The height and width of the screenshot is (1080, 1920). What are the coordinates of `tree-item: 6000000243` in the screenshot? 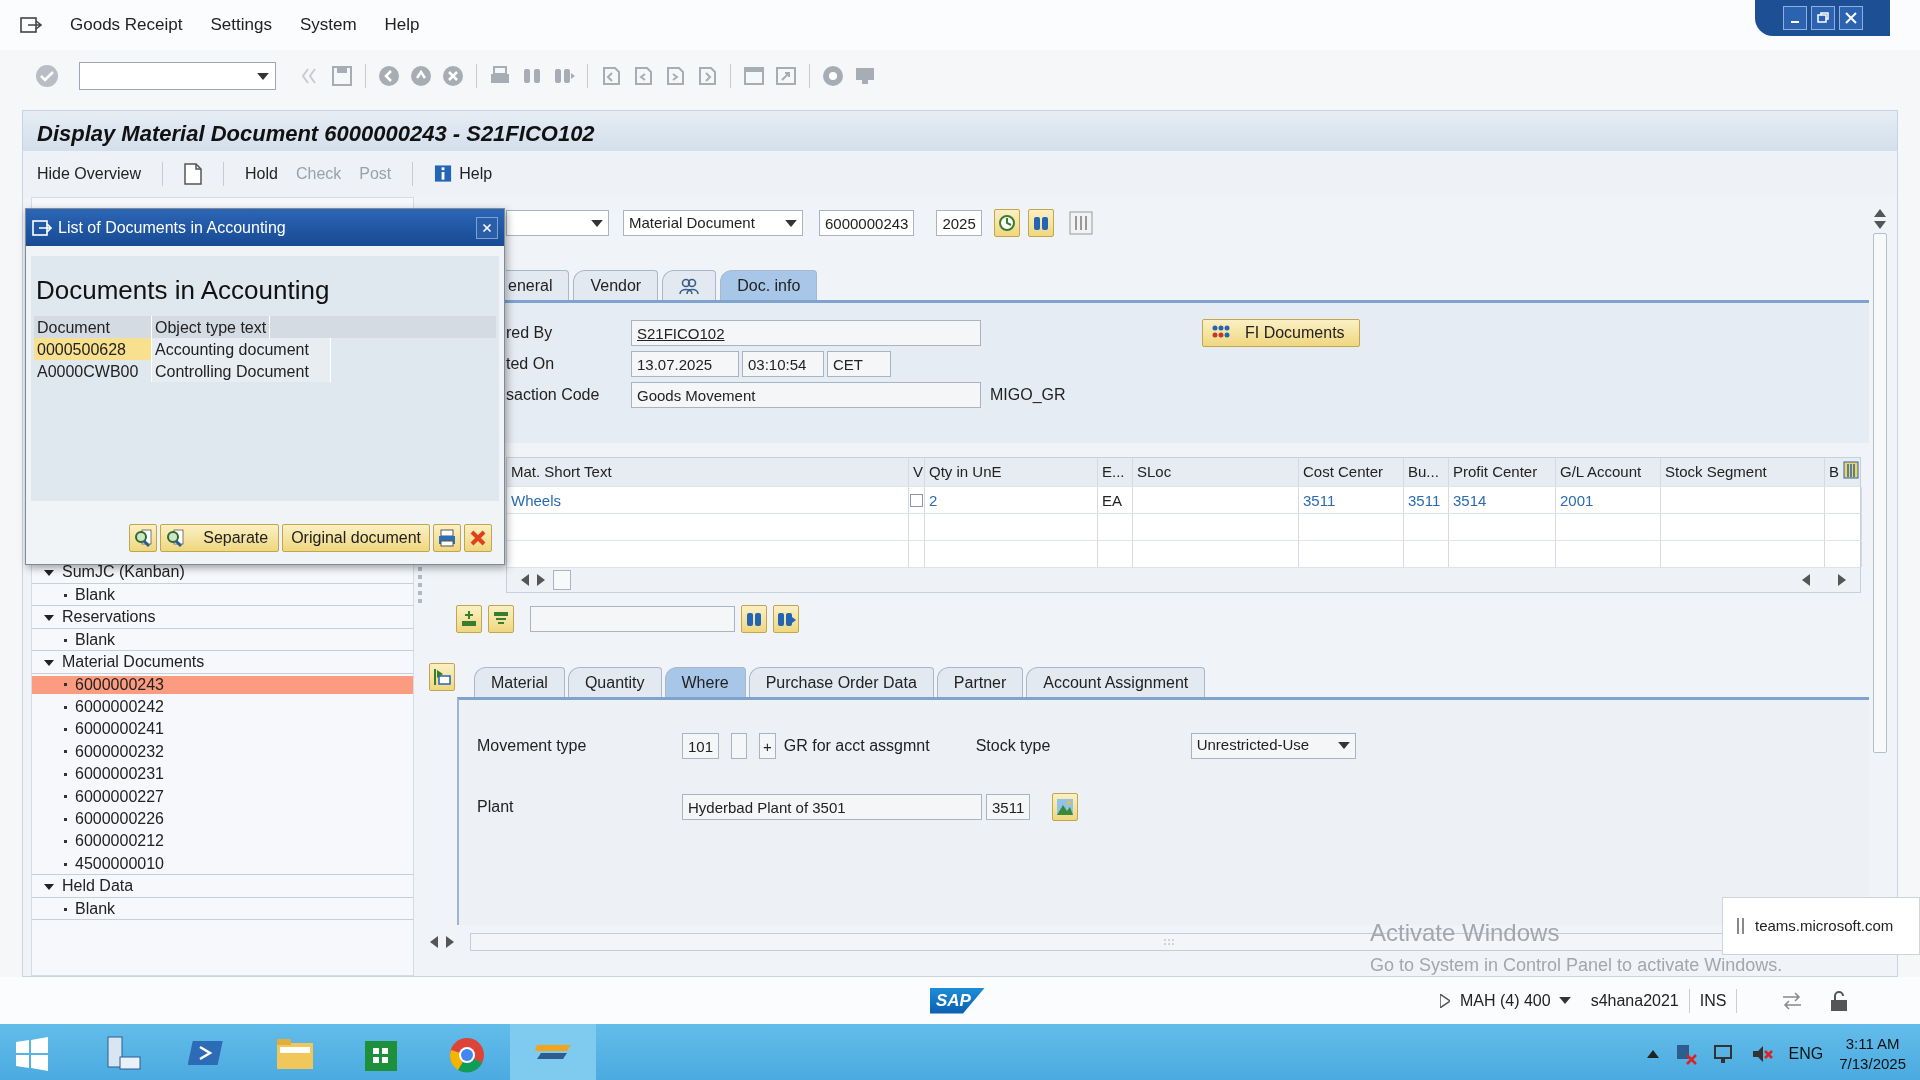 It's located at (222, 684).